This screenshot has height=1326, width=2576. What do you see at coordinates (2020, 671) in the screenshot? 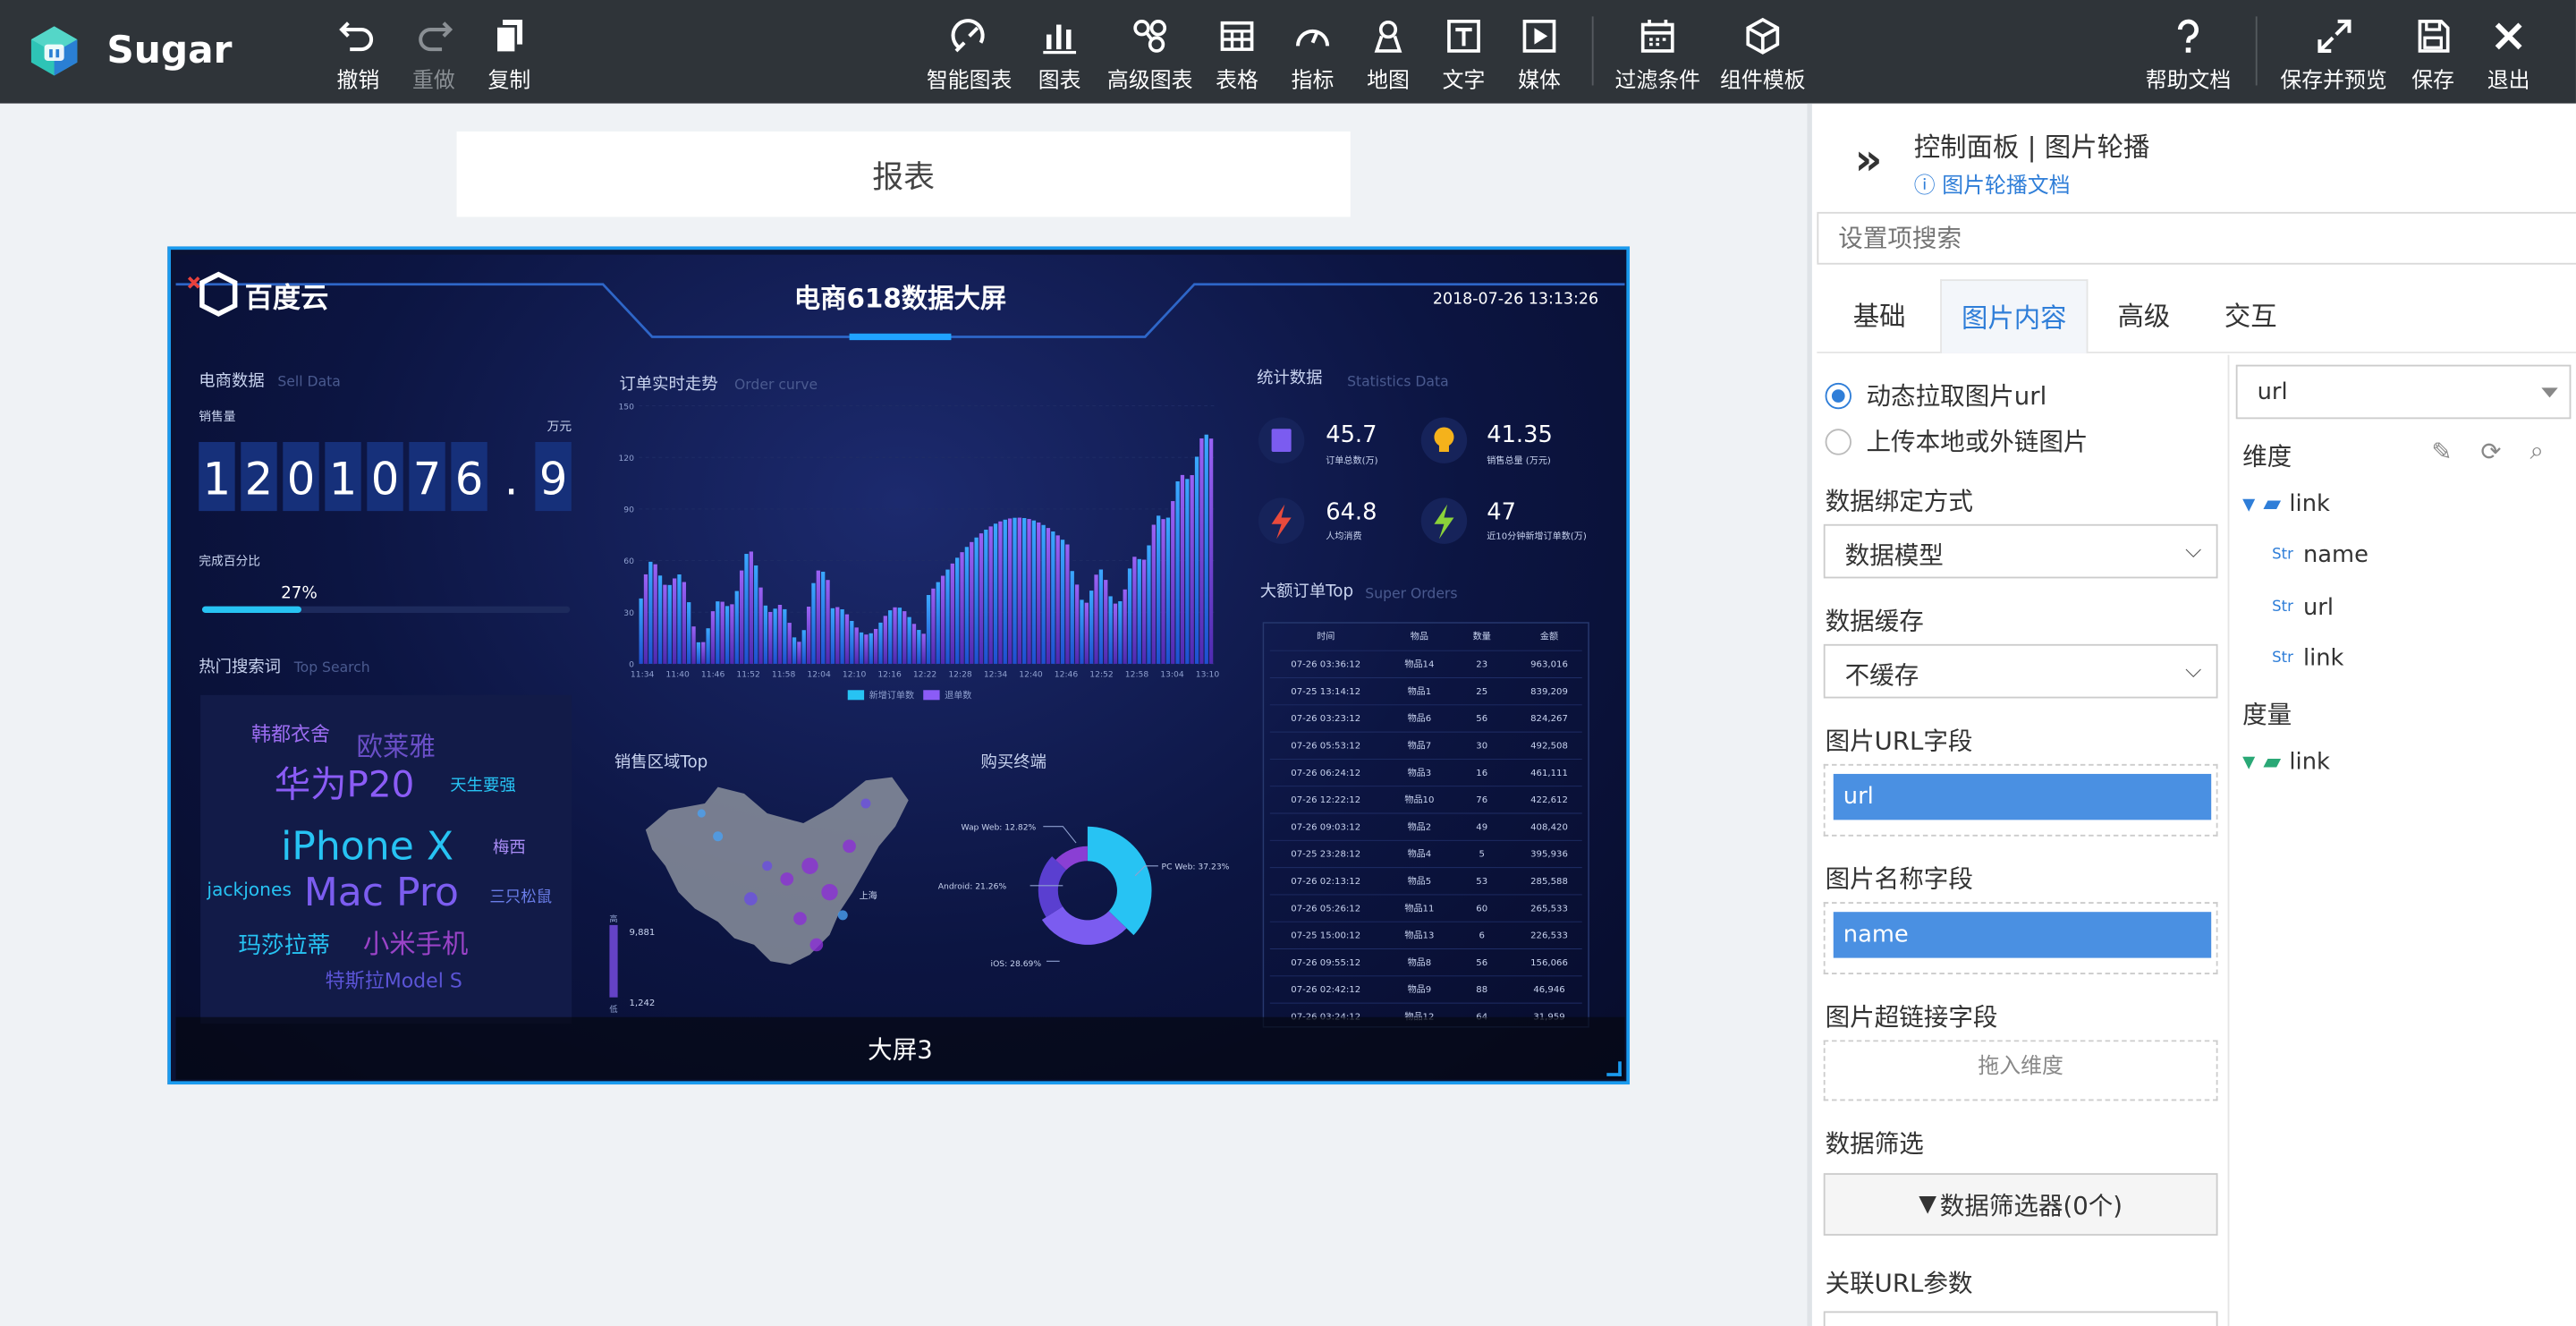
I see `cache-select: 不缓存 ⌵` at bounding box center [2020, 671].